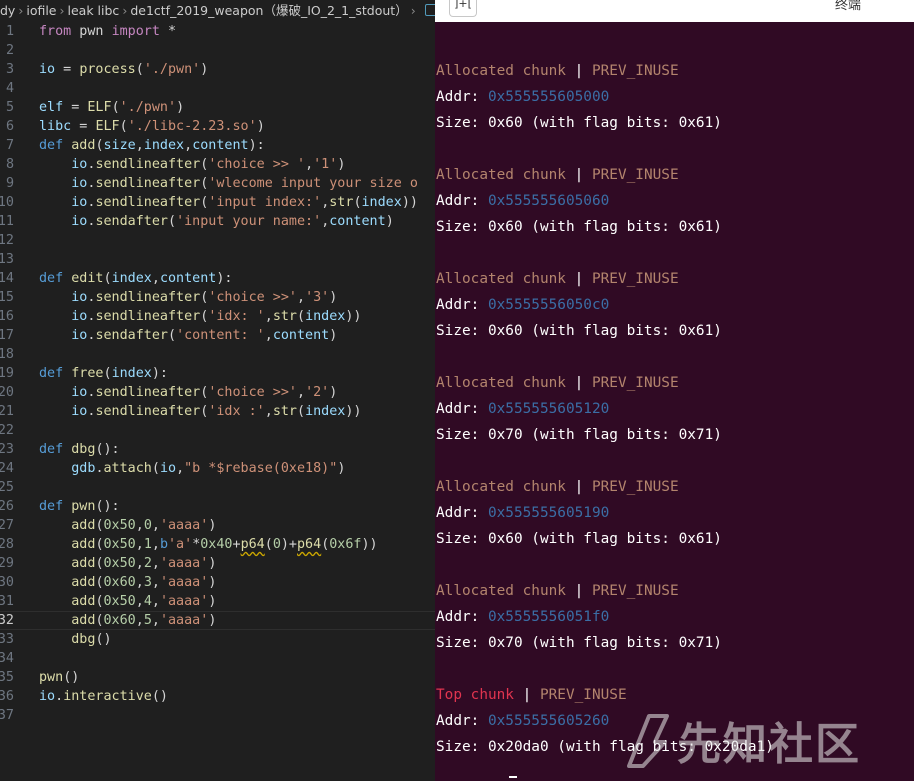 The image size is (914, 781). I want to click on addr-value: 0x555555605190, so click(548, 513).